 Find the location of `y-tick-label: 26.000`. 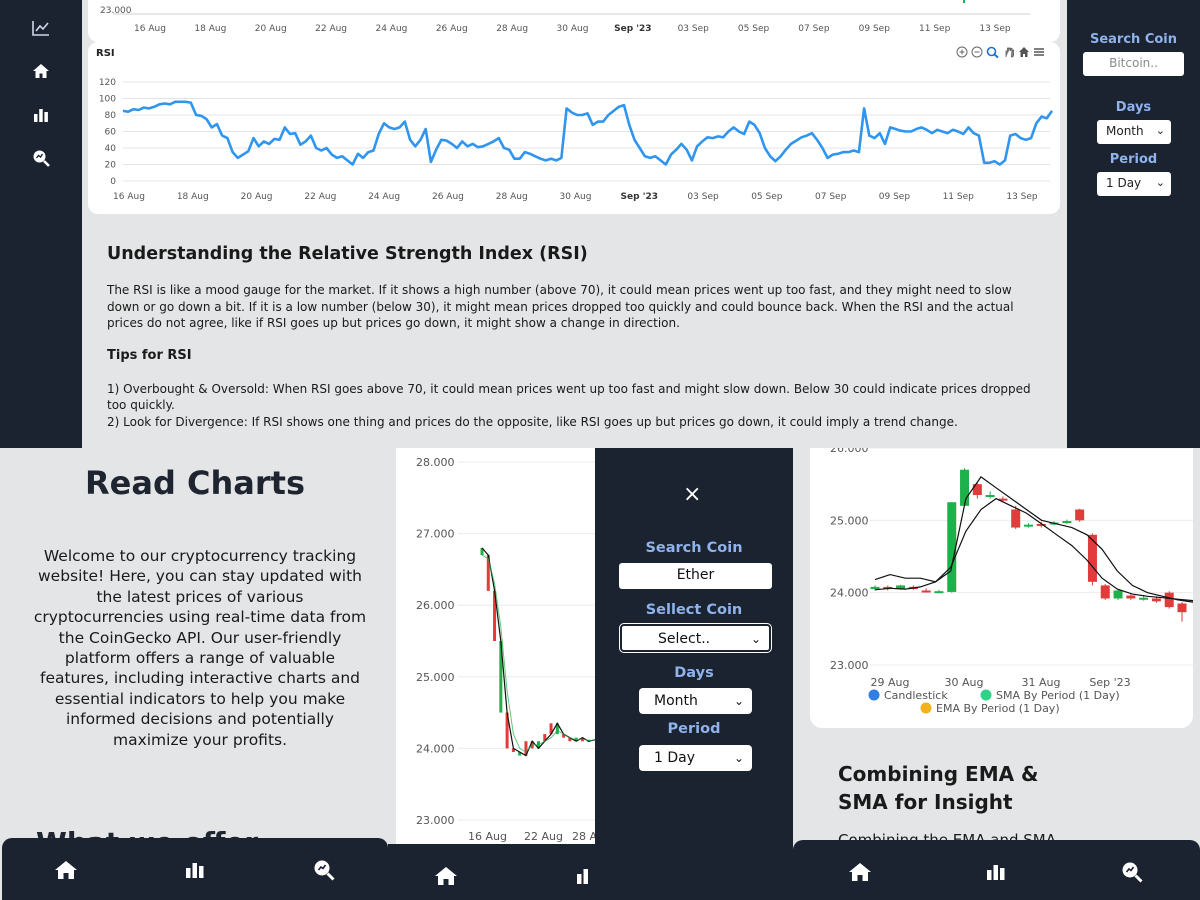

y-tick-label: 26.000 is located at coordinates (849, 451).